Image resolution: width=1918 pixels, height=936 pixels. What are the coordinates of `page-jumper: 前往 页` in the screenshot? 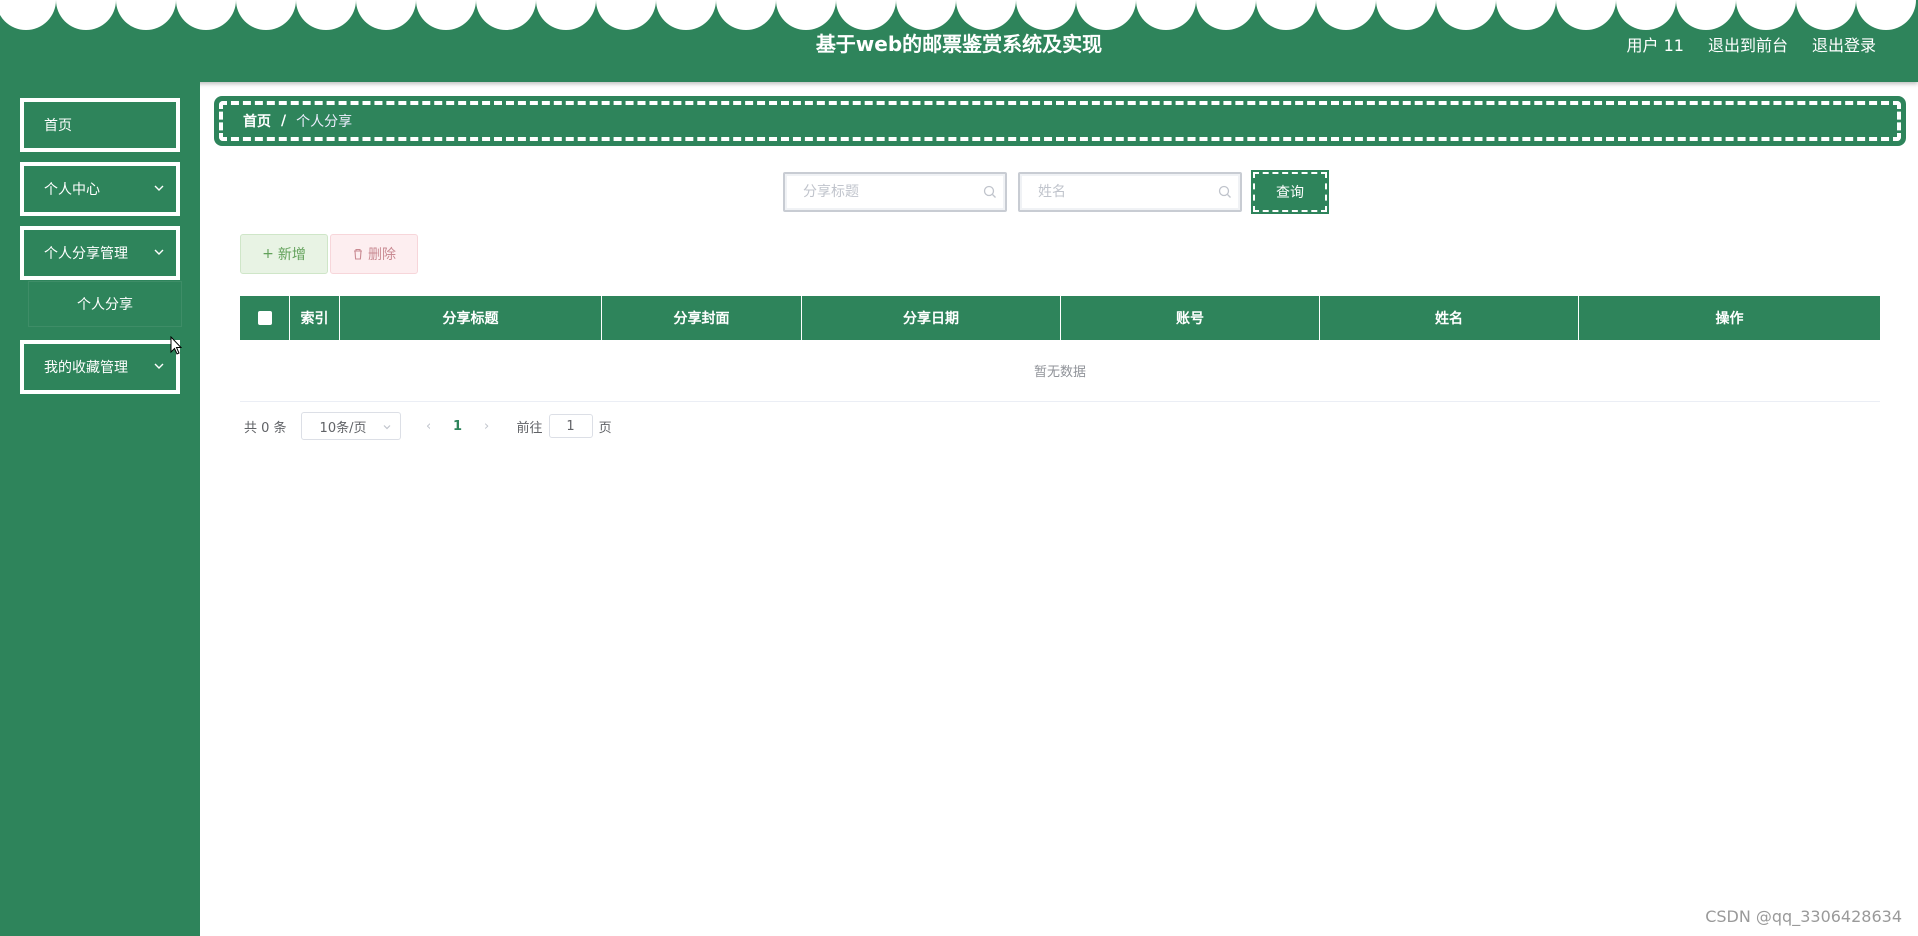 It's located at (564, 426).